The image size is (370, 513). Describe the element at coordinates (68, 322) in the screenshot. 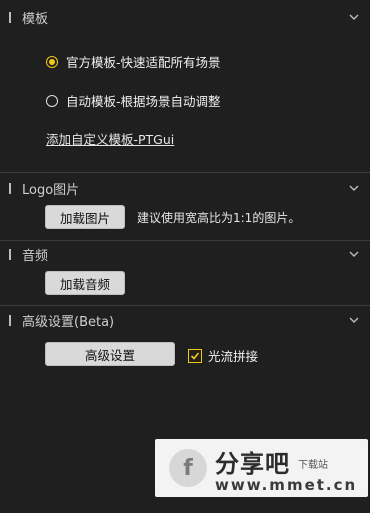

I see `section-title-advanced: 高级设置(Beta)` at that location.